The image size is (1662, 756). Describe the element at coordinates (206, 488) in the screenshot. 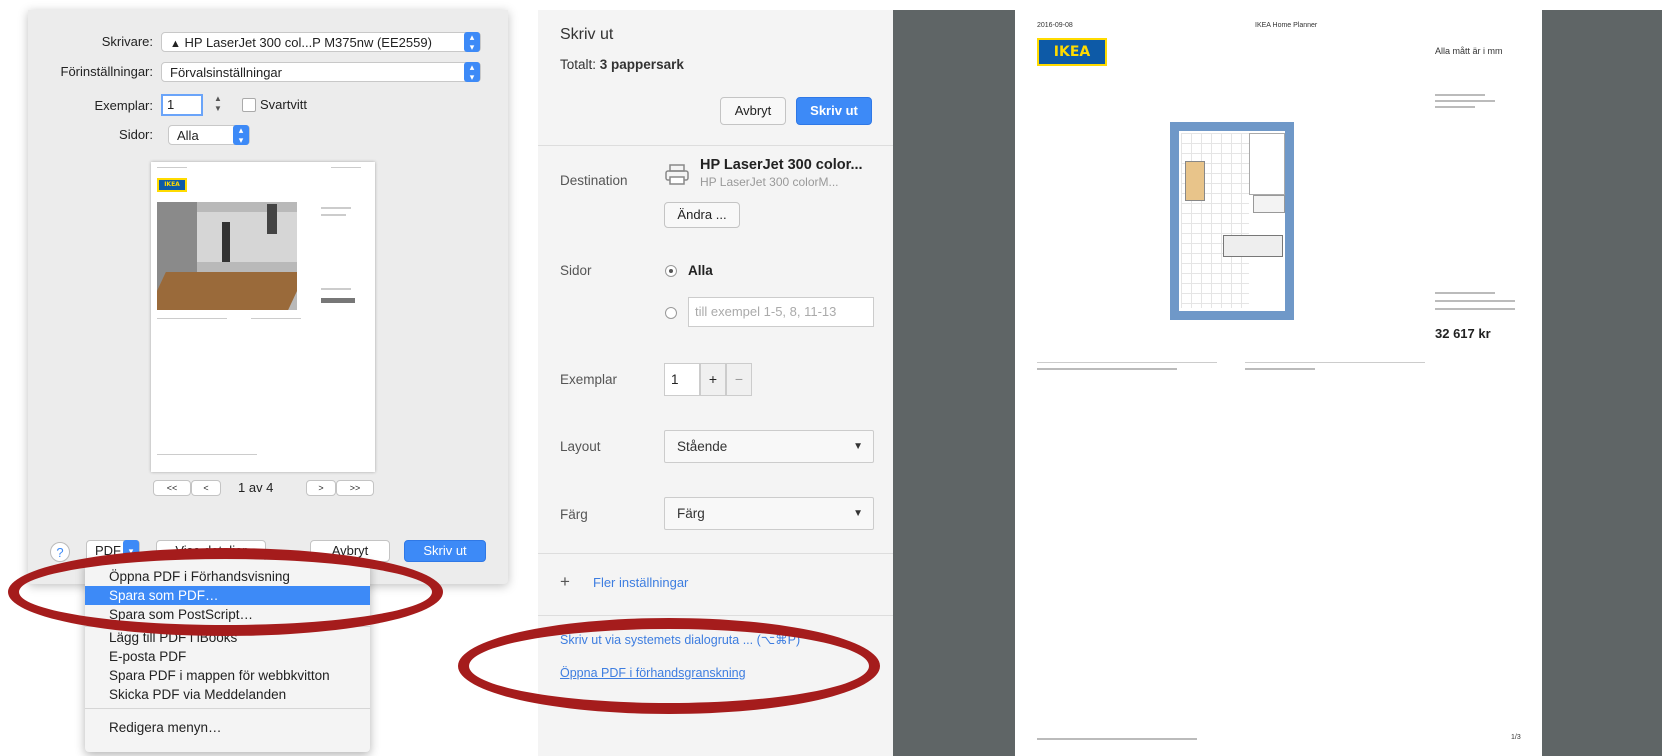

I see `prev-page-button: <` at that location.